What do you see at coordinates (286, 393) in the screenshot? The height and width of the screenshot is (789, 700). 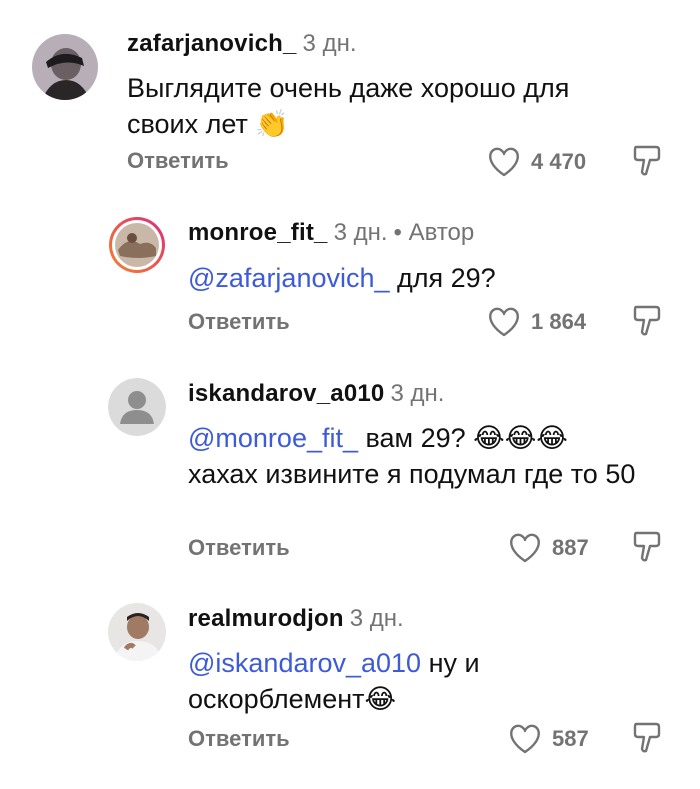 I see `username: iskandarov_a010` at bounding box center [286, 393].